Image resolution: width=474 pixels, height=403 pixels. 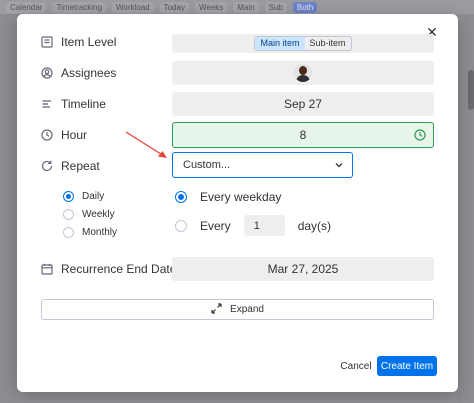 What do you see at coordinates (420, 135) in the screenshot?
I see `hour-clock-icon` at bounding box center [420, 135].